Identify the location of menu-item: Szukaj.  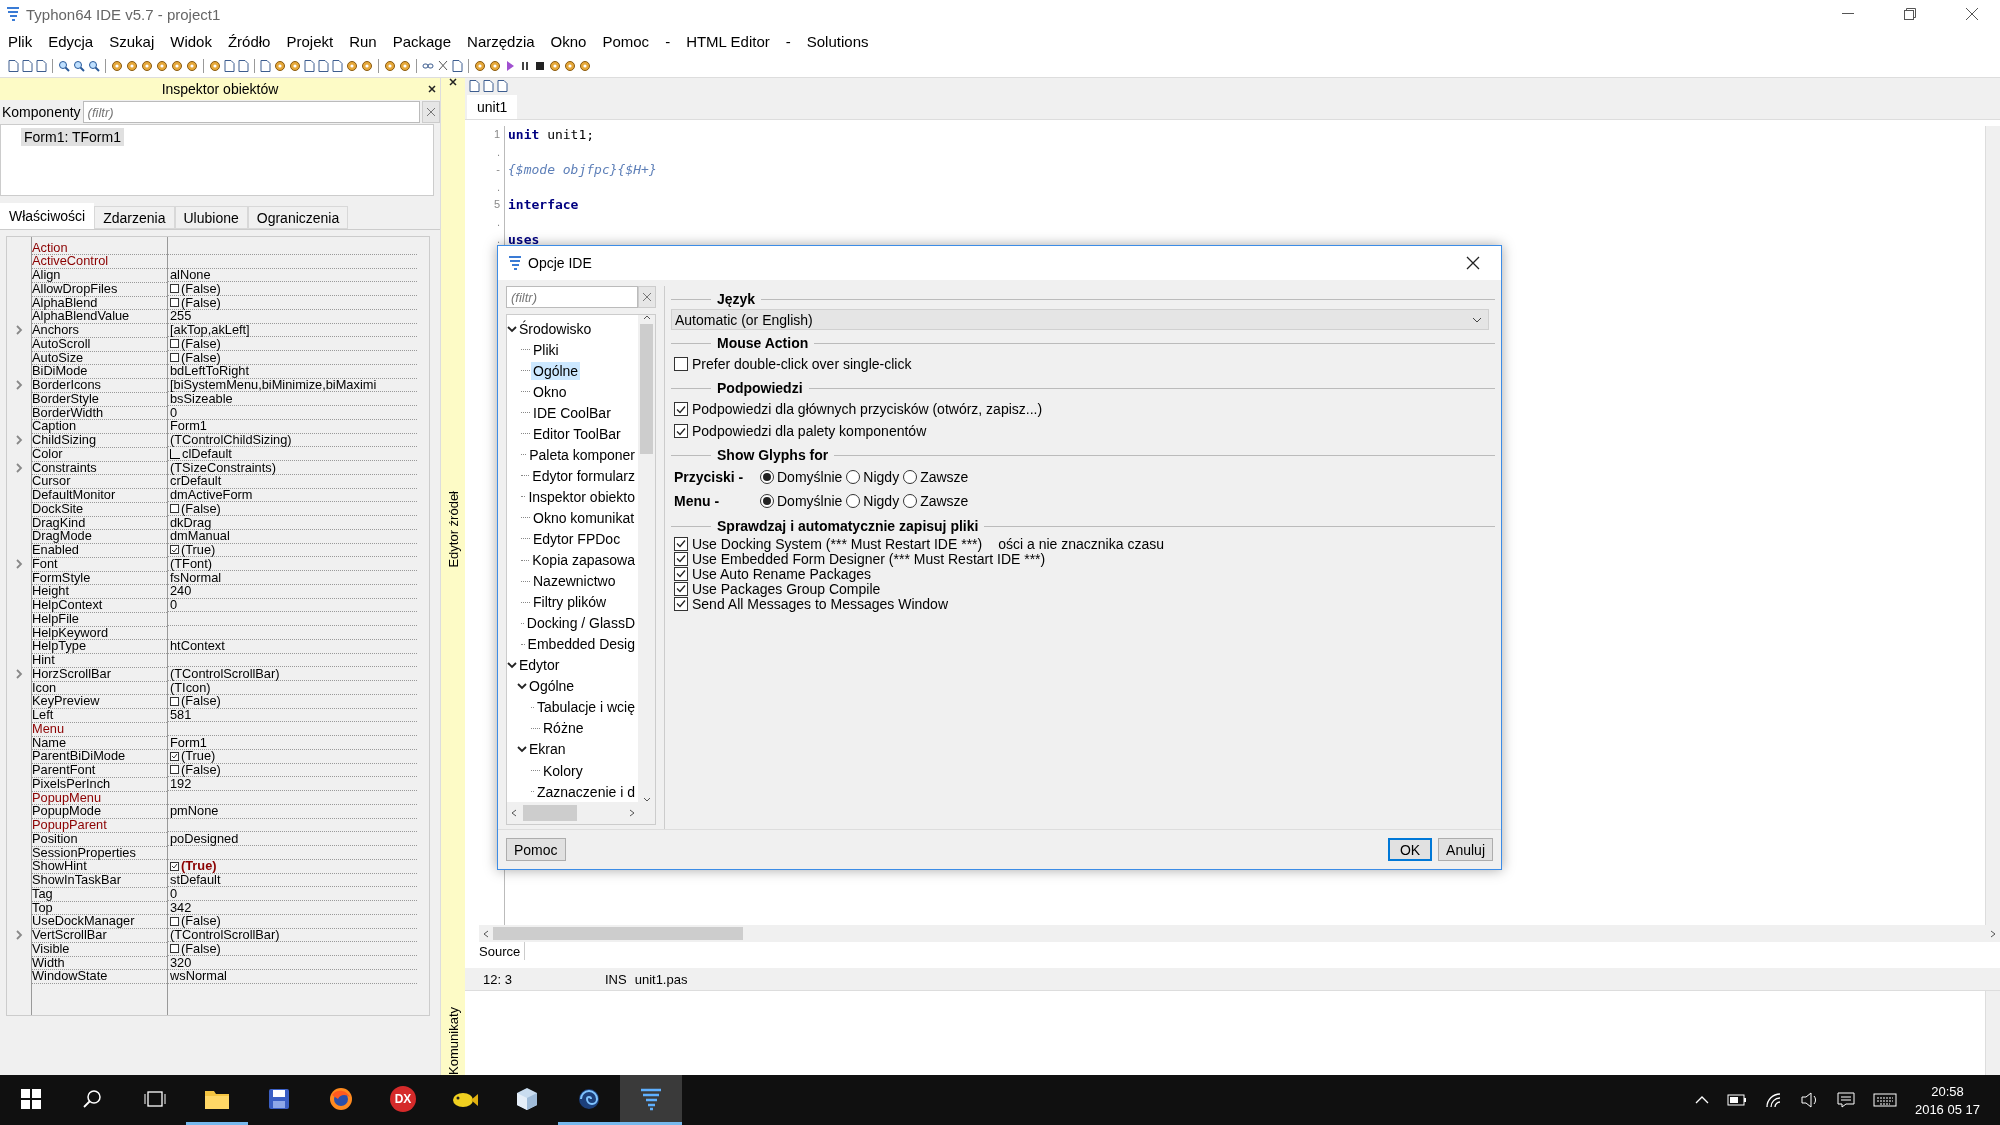
(132, 41).